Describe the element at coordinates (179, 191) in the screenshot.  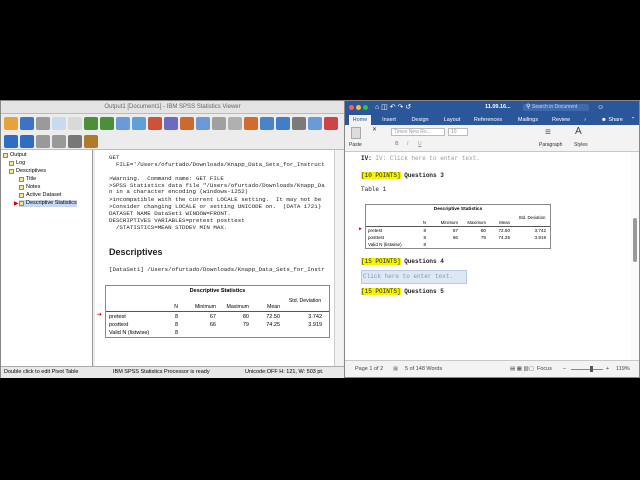
I see `syntax-line: n in a character encoding (windows-1252)` at that location.